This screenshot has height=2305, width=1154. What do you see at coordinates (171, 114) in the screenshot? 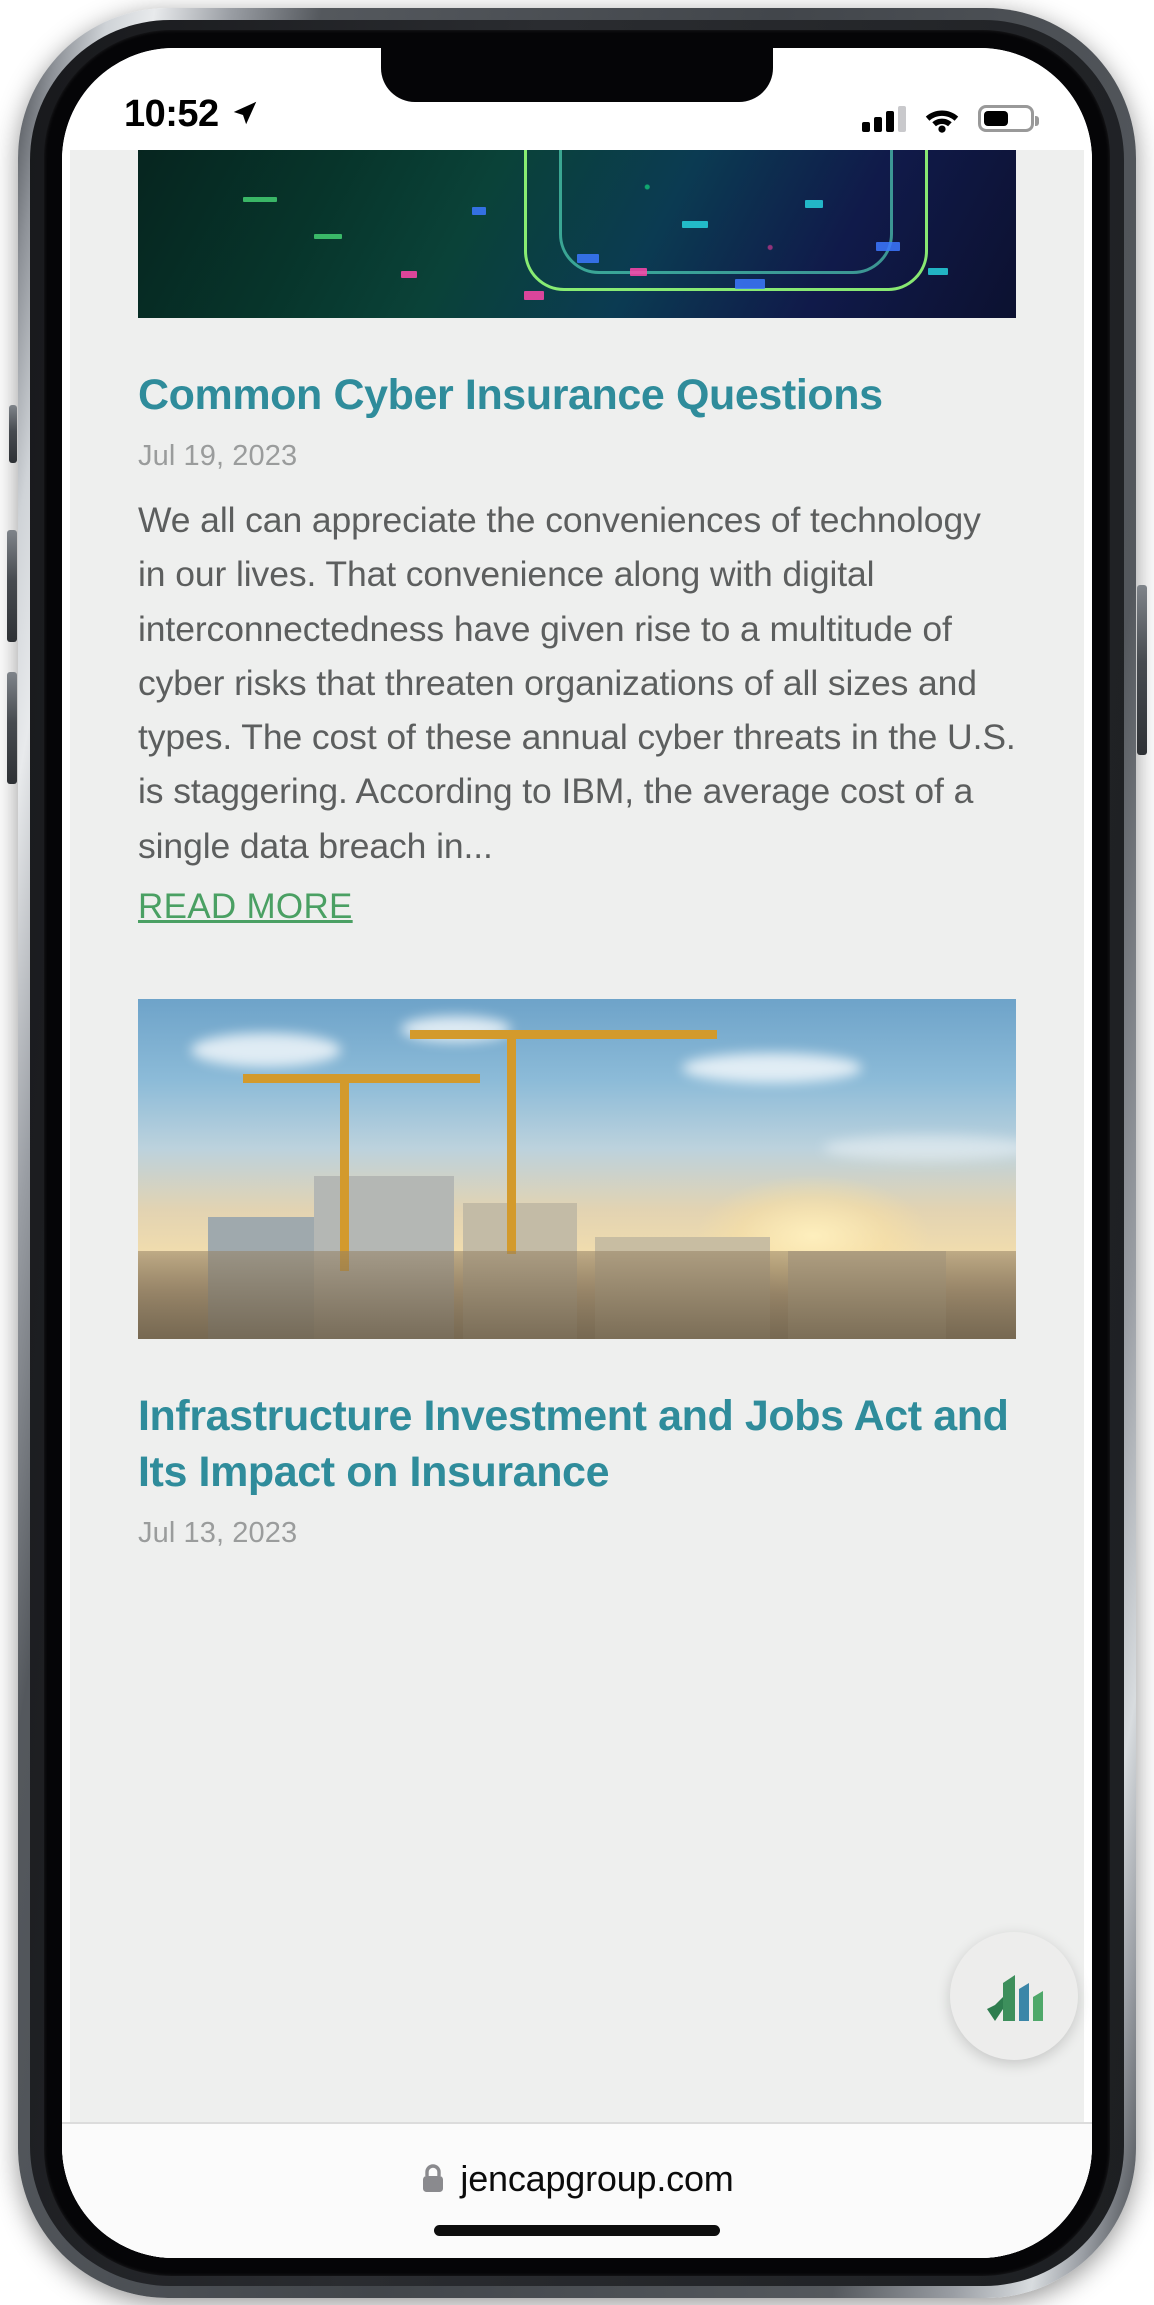
I see `status-bar-time: 10:52` at bounding box center [171, 114].